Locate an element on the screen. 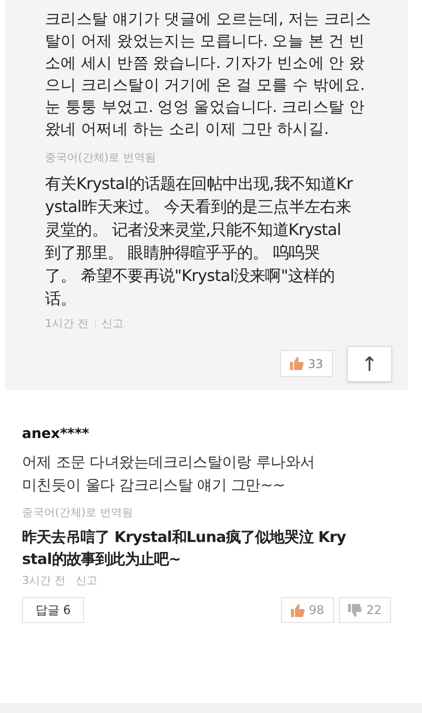 The width and height of the screenshot is (422, 713). like-button: 98 is located at coordinates (307, 610).